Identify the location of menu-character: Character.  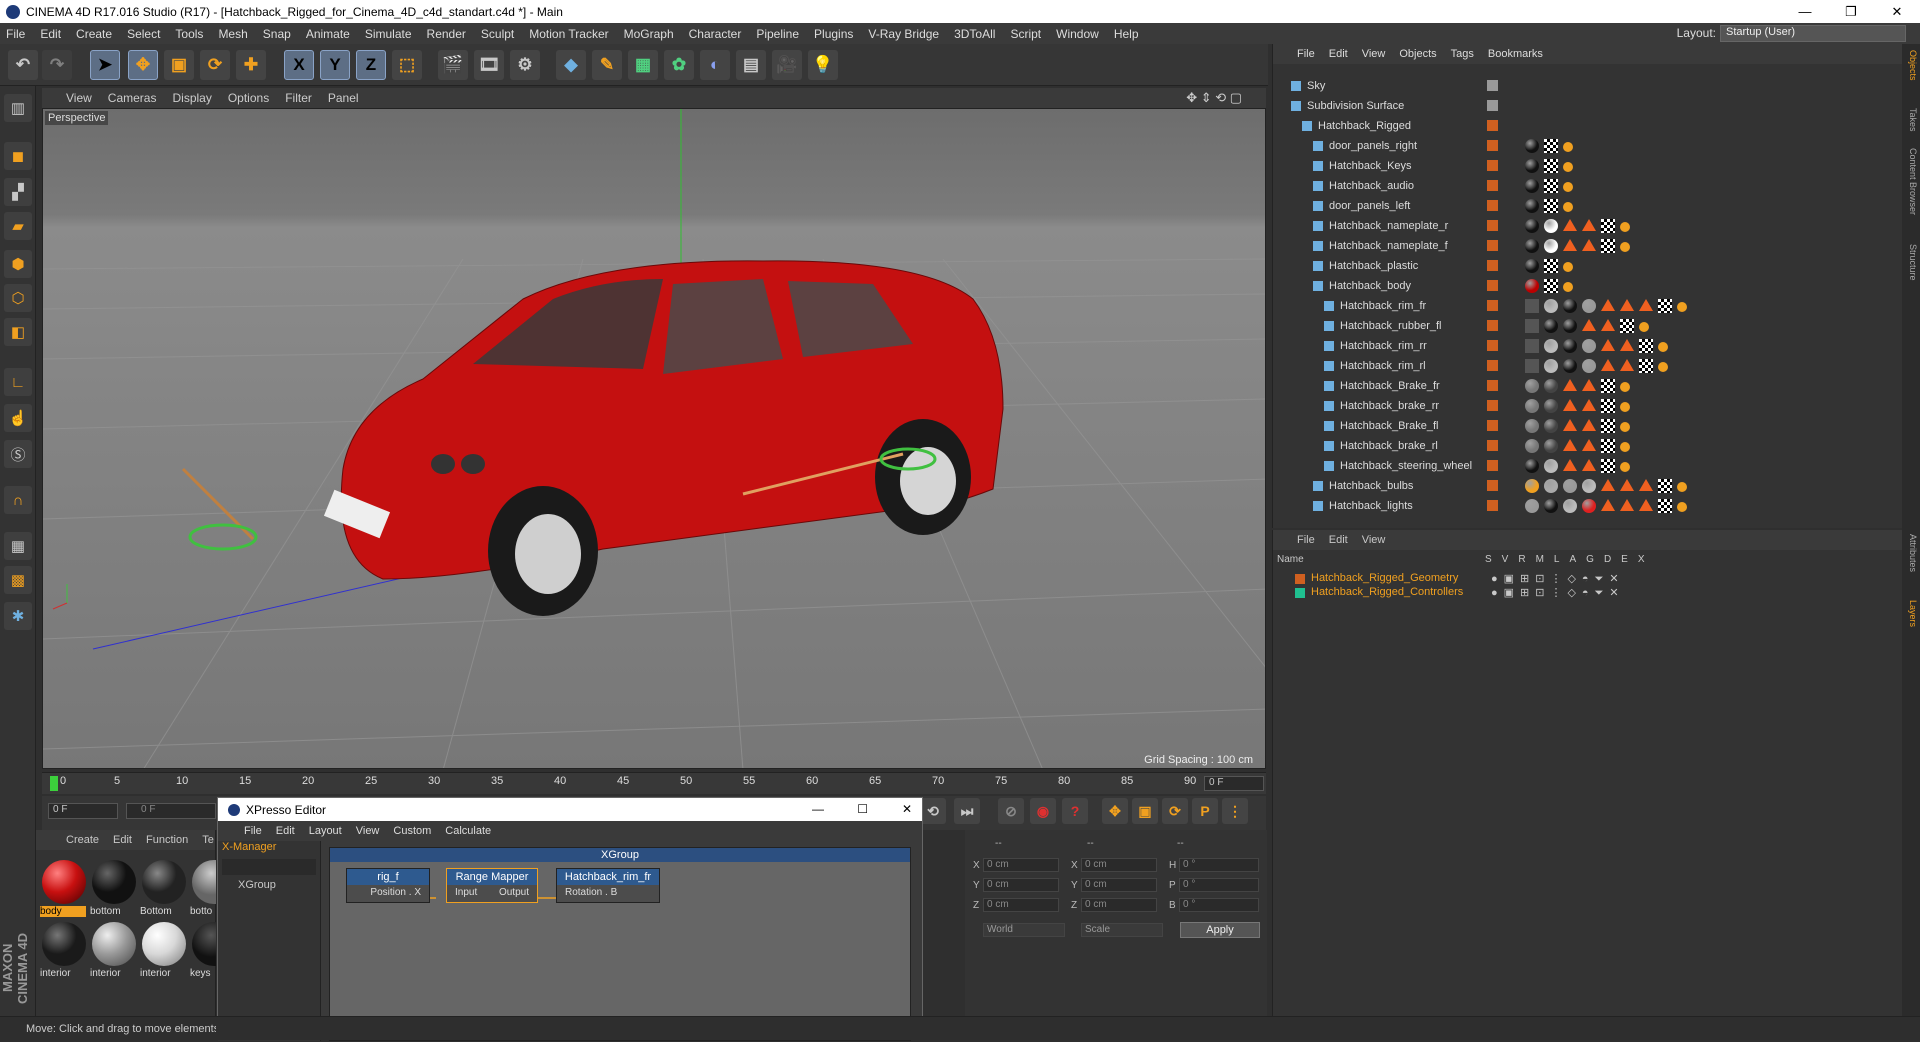
(715, 34).